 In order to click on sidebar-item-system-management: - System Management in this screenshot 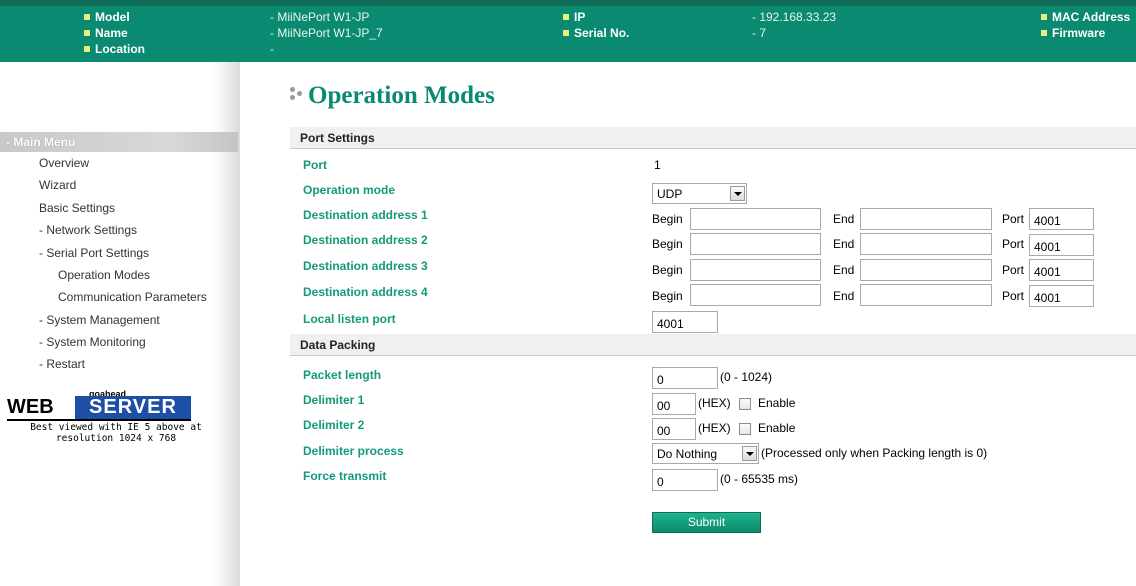, I will do `click(99, 320)`.